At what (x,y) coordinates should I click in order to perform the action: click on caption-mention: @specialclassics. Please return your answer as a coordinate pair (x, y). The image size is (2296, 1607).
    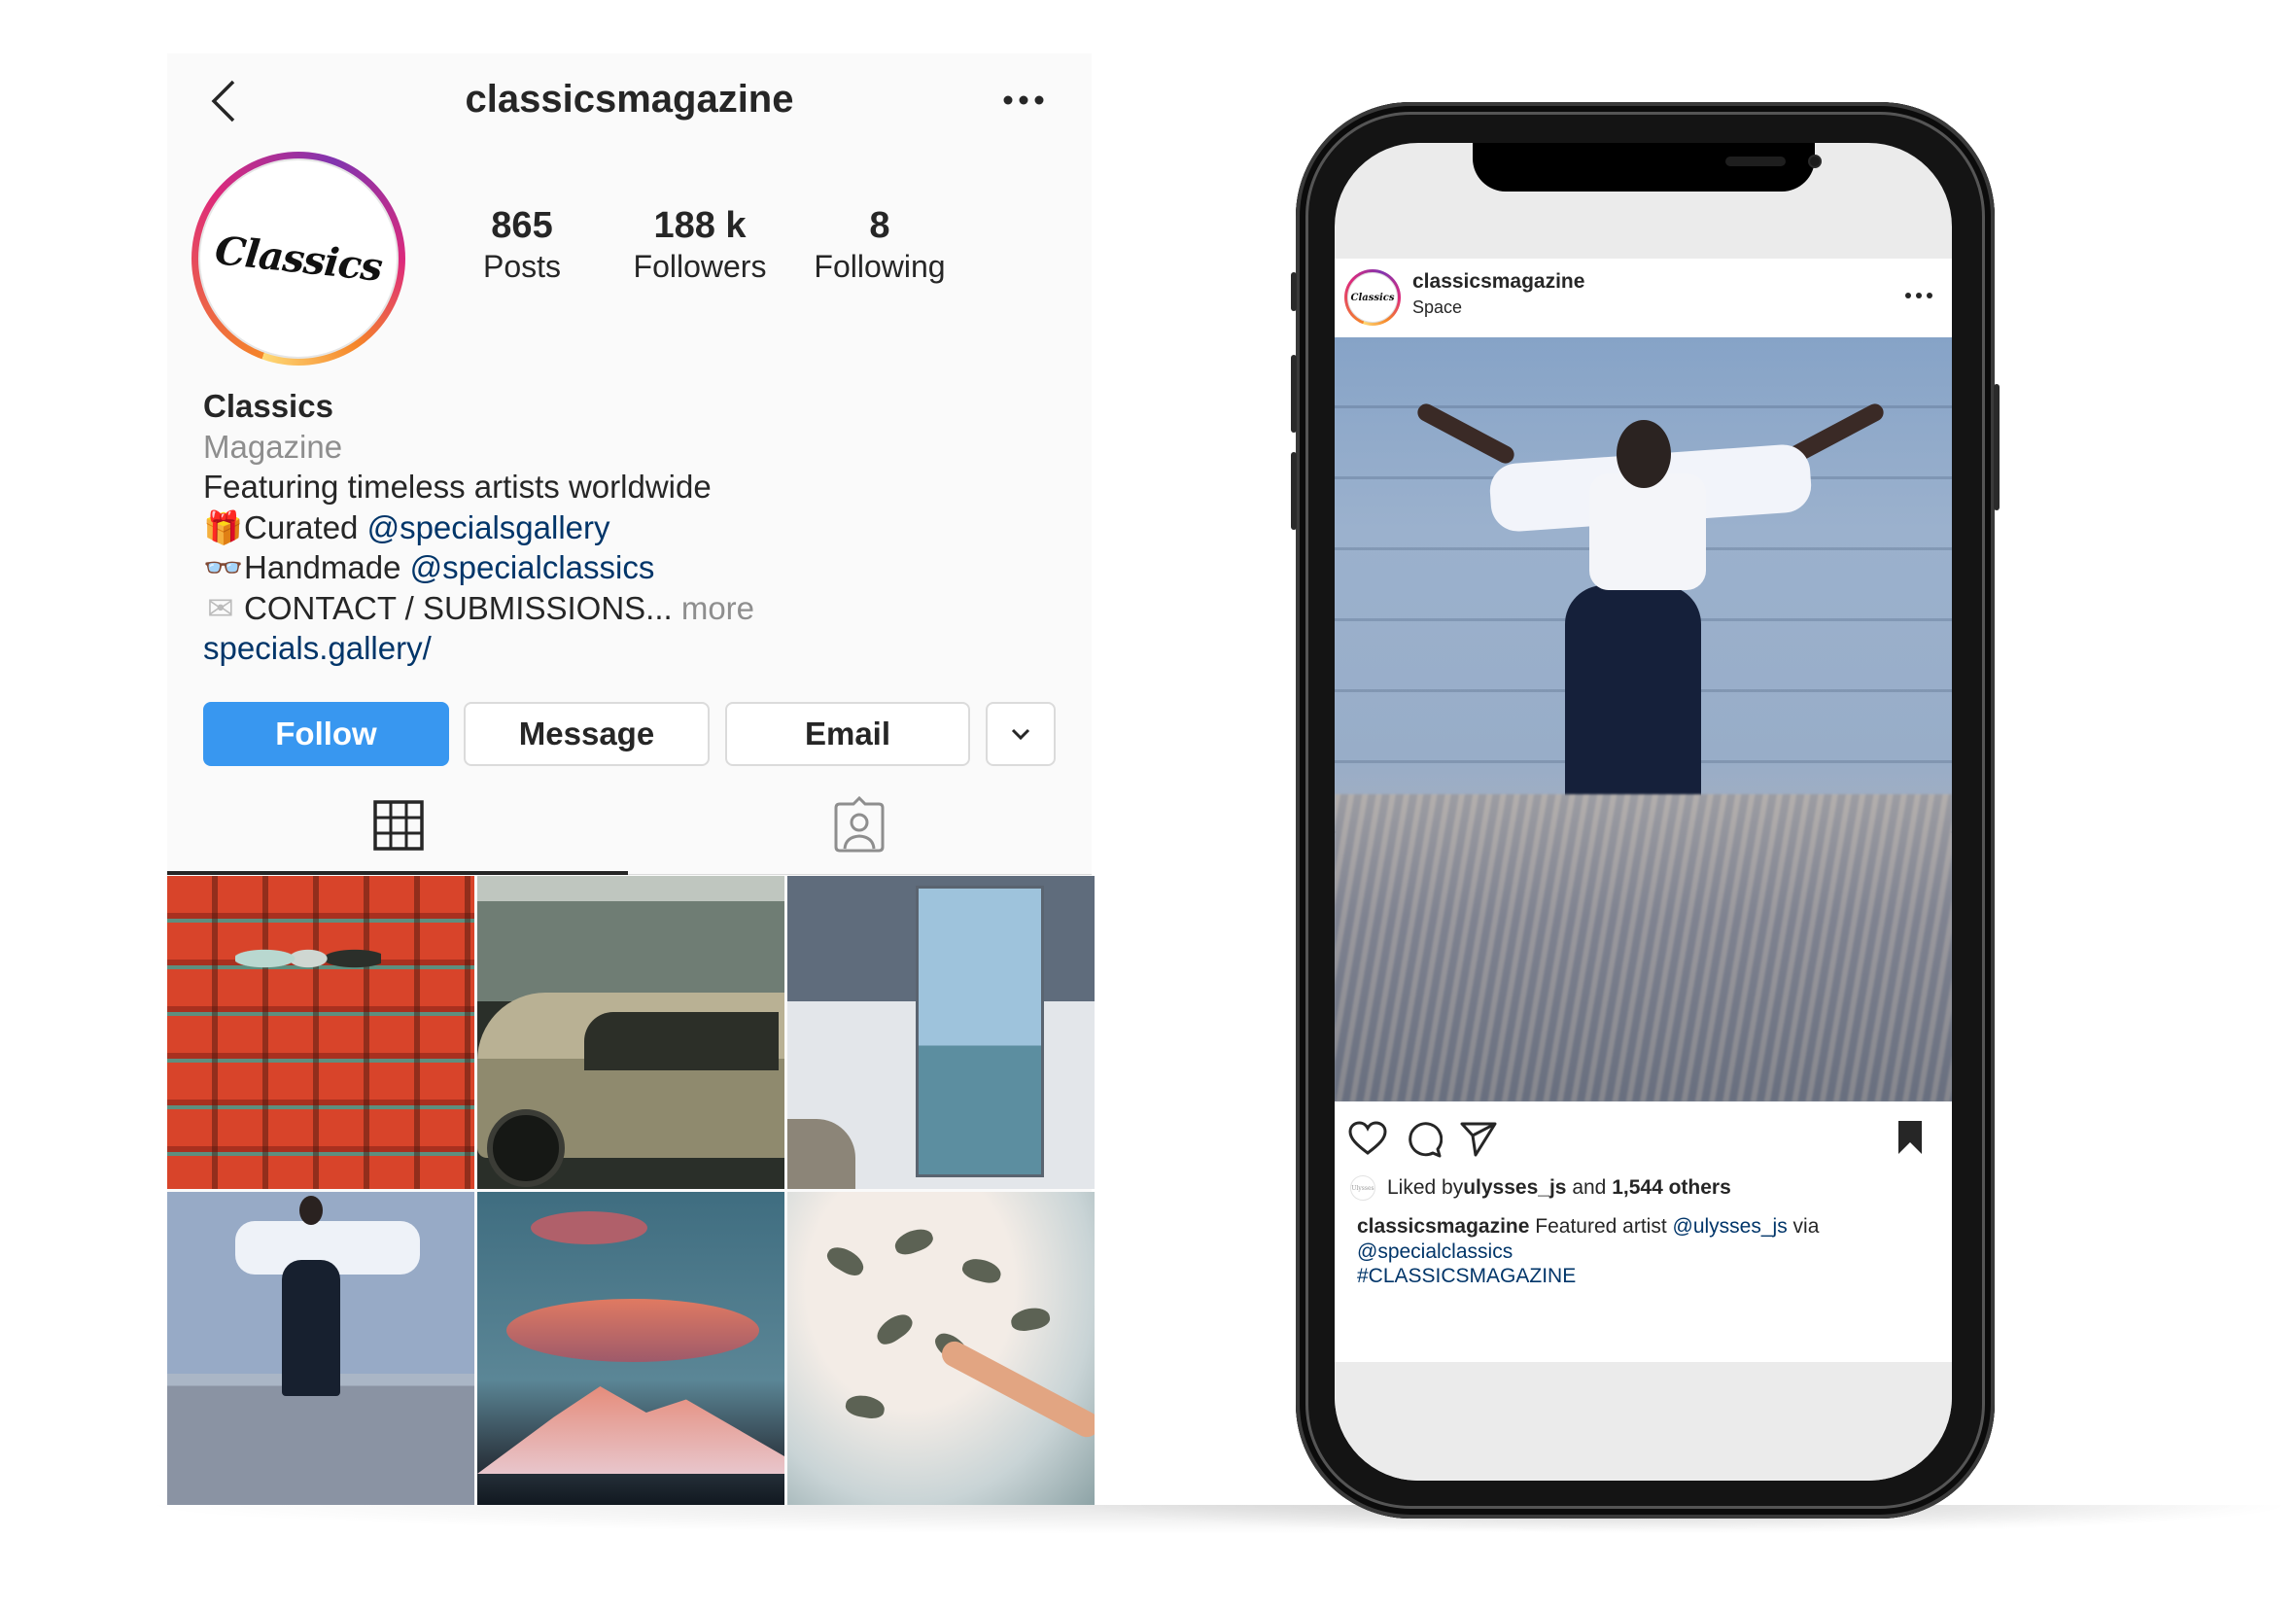
    Looking at the image, I should click on (1435, 1251).